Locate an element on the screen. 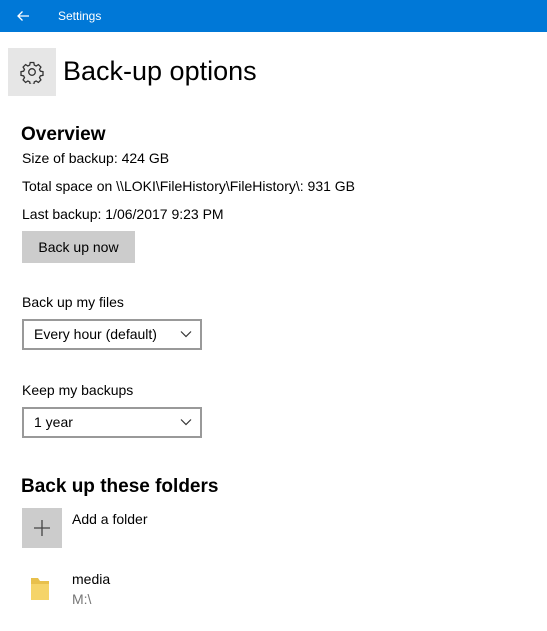 This screenshot has height=631, width=547. back-button is located at coordinates (23, 16).